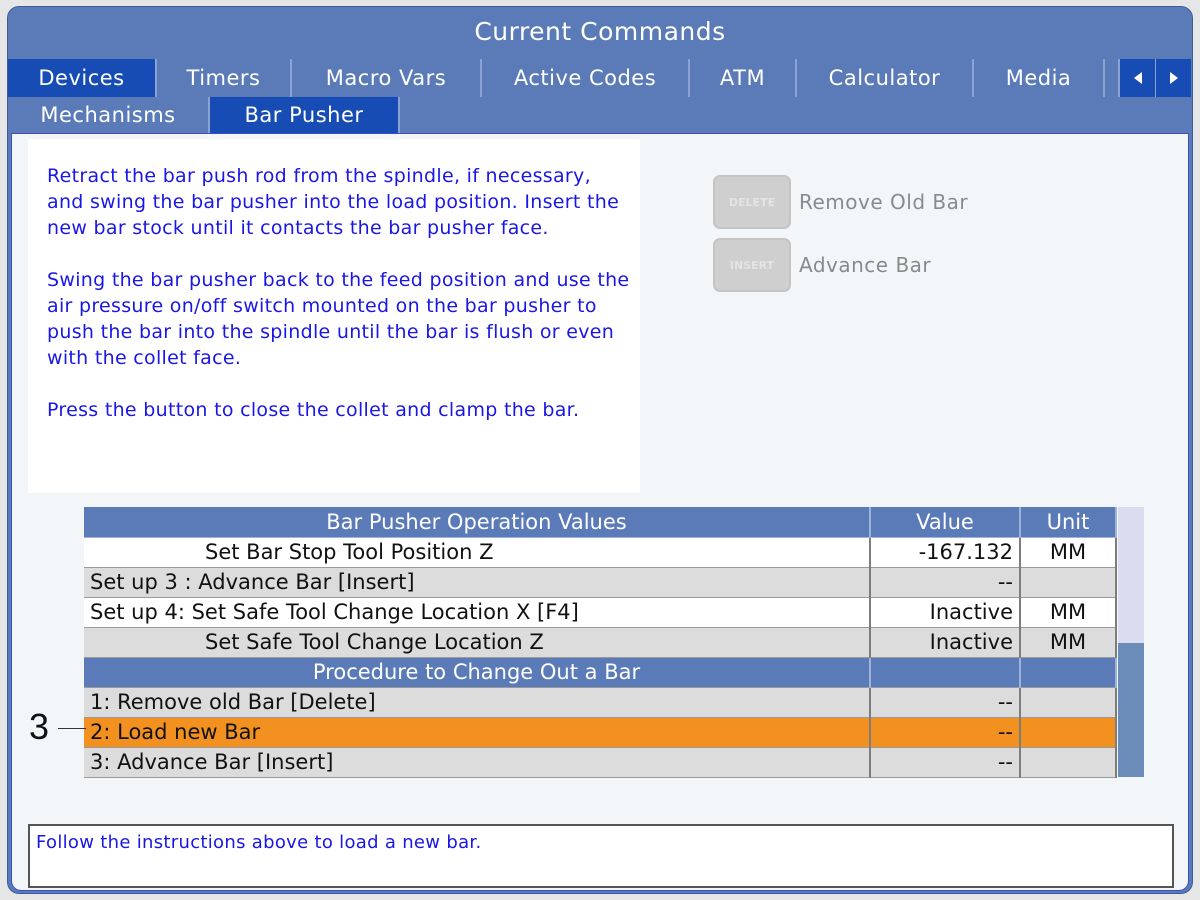 This screenshot has height=900, width=1200. Describe the element at coordinates (1068, 522) in the screenshot. I see `column-header-unit: Unit` at that location.